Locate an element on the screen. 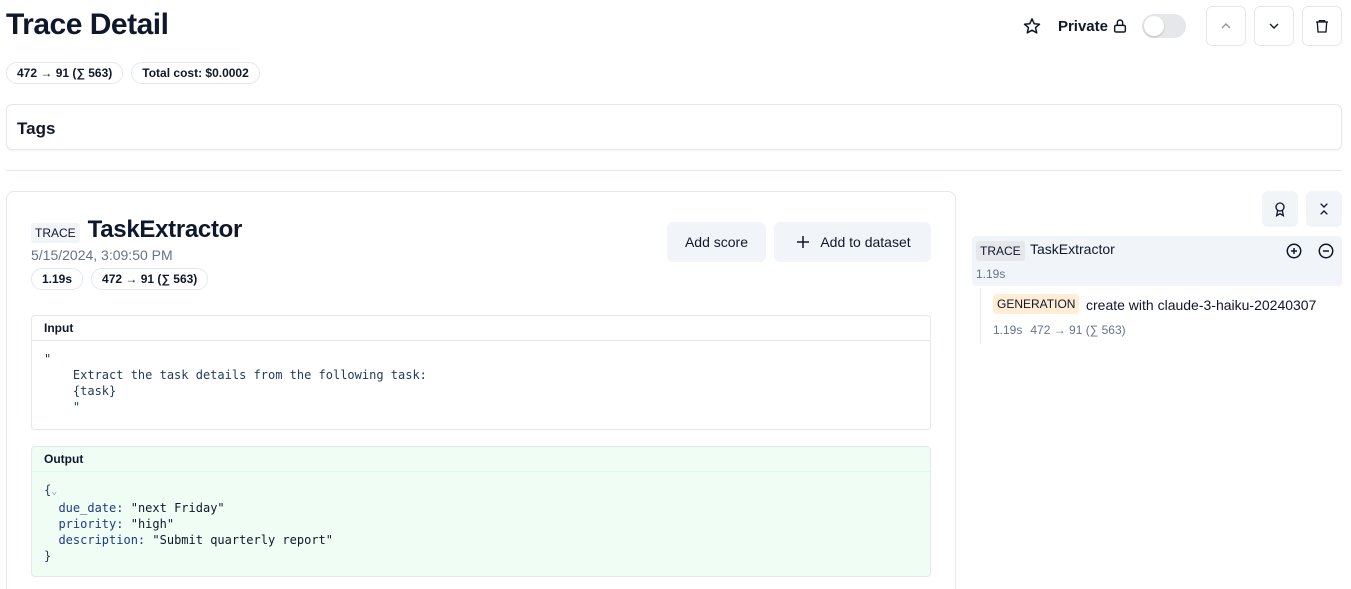 The height and width of the screenshot is (589, 1351). private-toggle is located at coordinates (1164, 26).